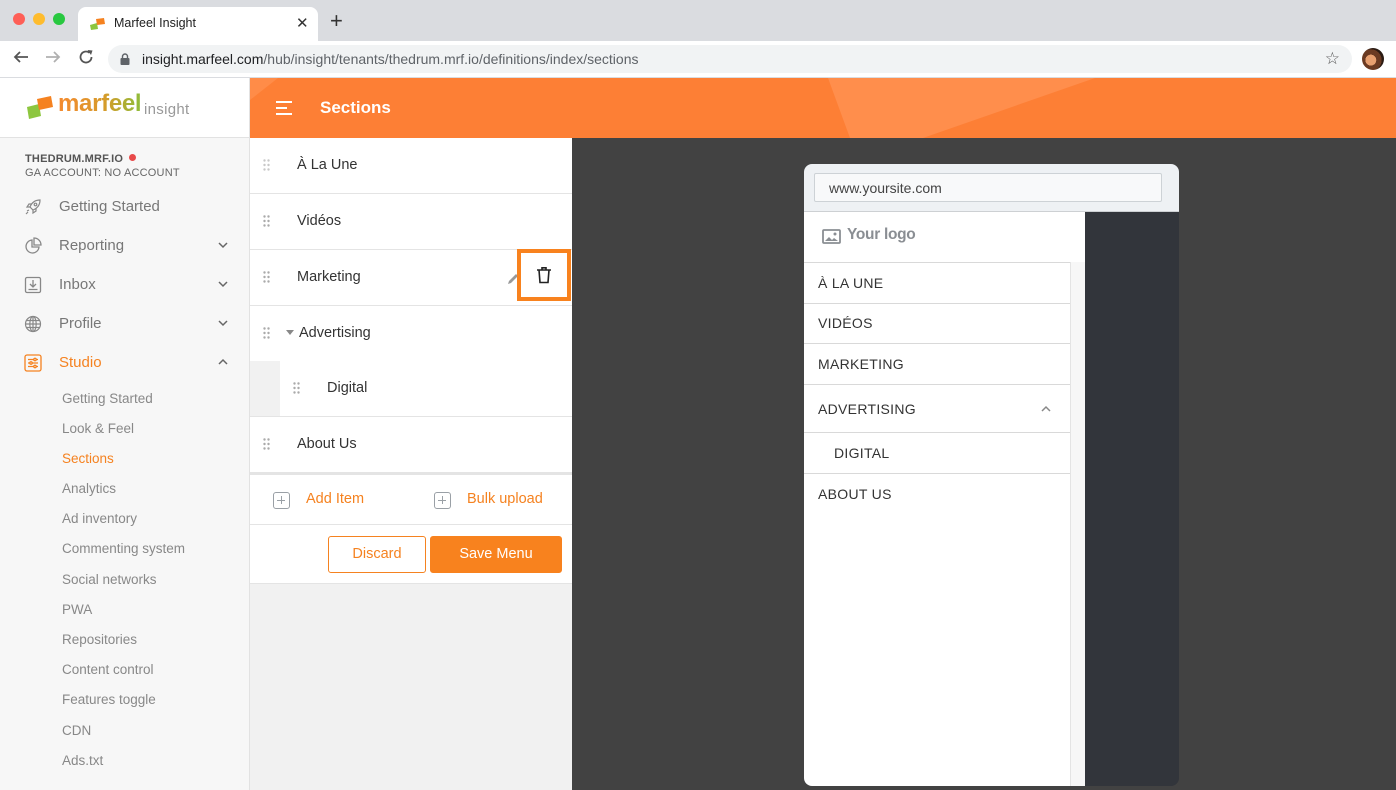 This screenshot has width=1396, height=790. What do you see at coordinates (41, 108) in the screenshot?
I see `marfeel-logo-icon` at bounding box center [41, 108].